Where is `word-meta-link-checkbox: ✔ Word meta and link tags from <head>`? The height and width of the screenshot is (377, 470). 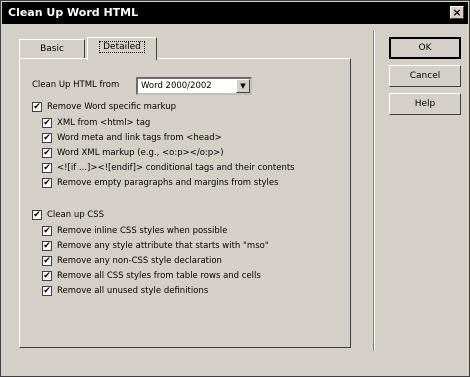
word-meta-link-checkbox: ✔ Word meta and link tags from <head> is located at coordinates (132, 138).